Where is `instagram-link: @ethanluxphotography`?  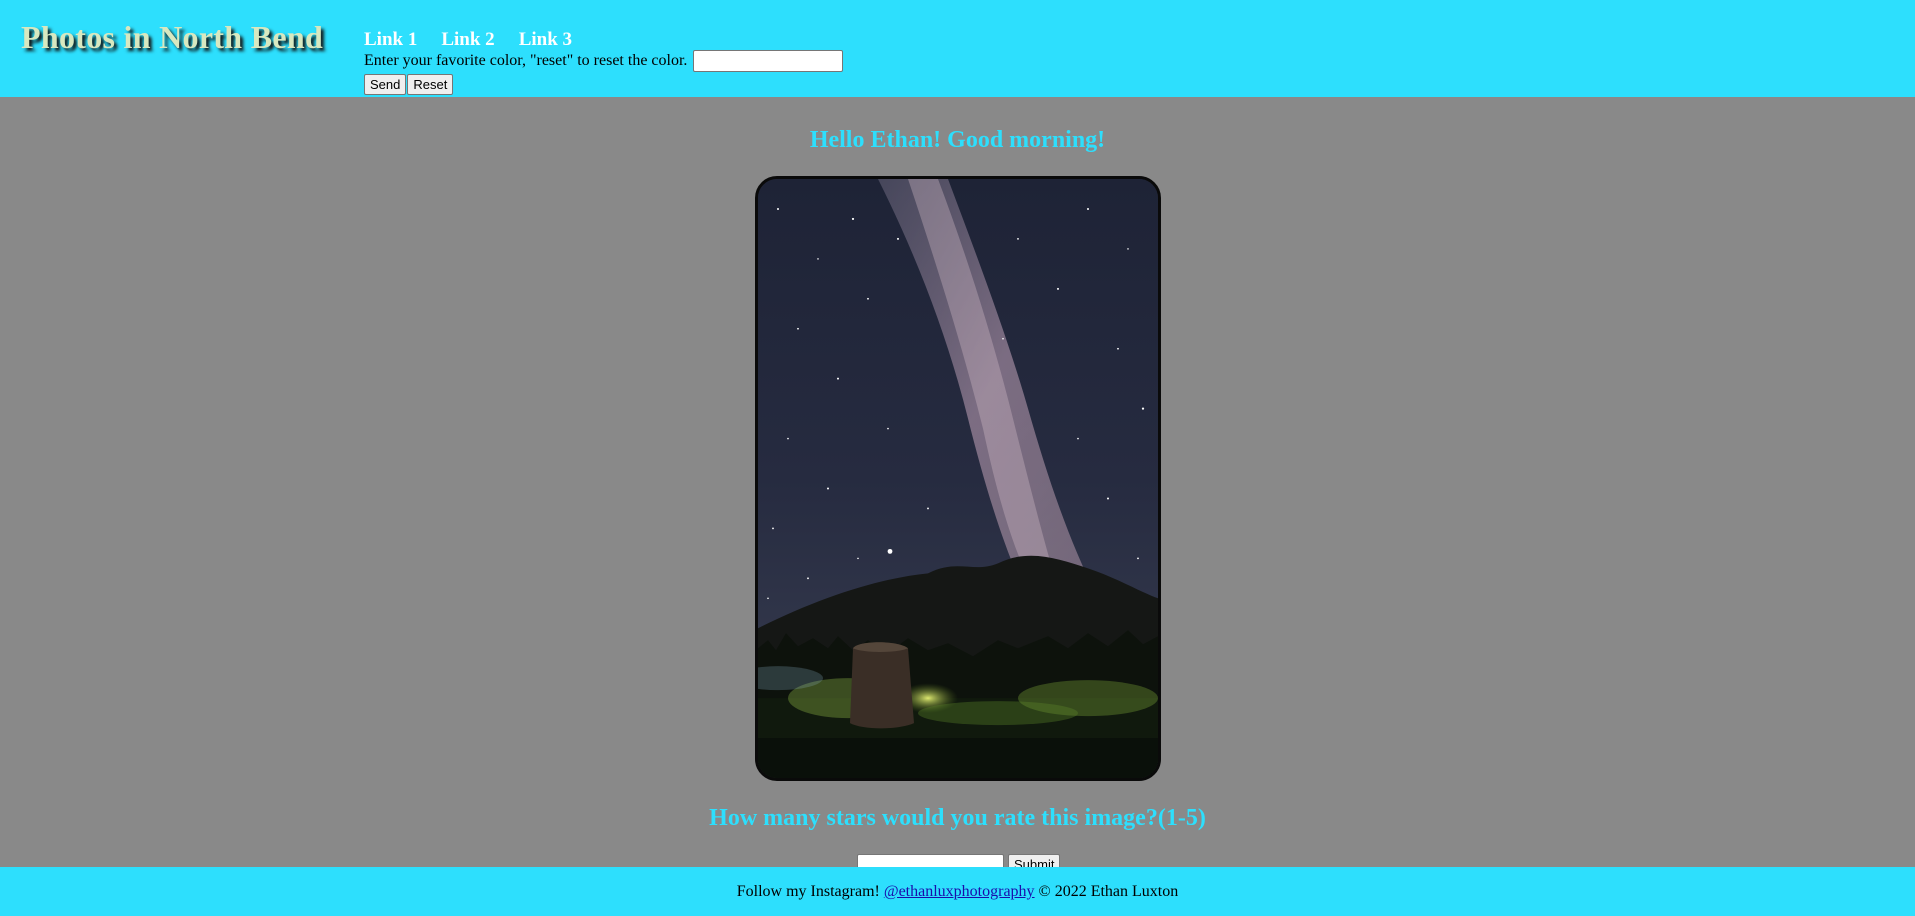 instagram-link: @ethanluxphotography is located at coordinates (959, 891).